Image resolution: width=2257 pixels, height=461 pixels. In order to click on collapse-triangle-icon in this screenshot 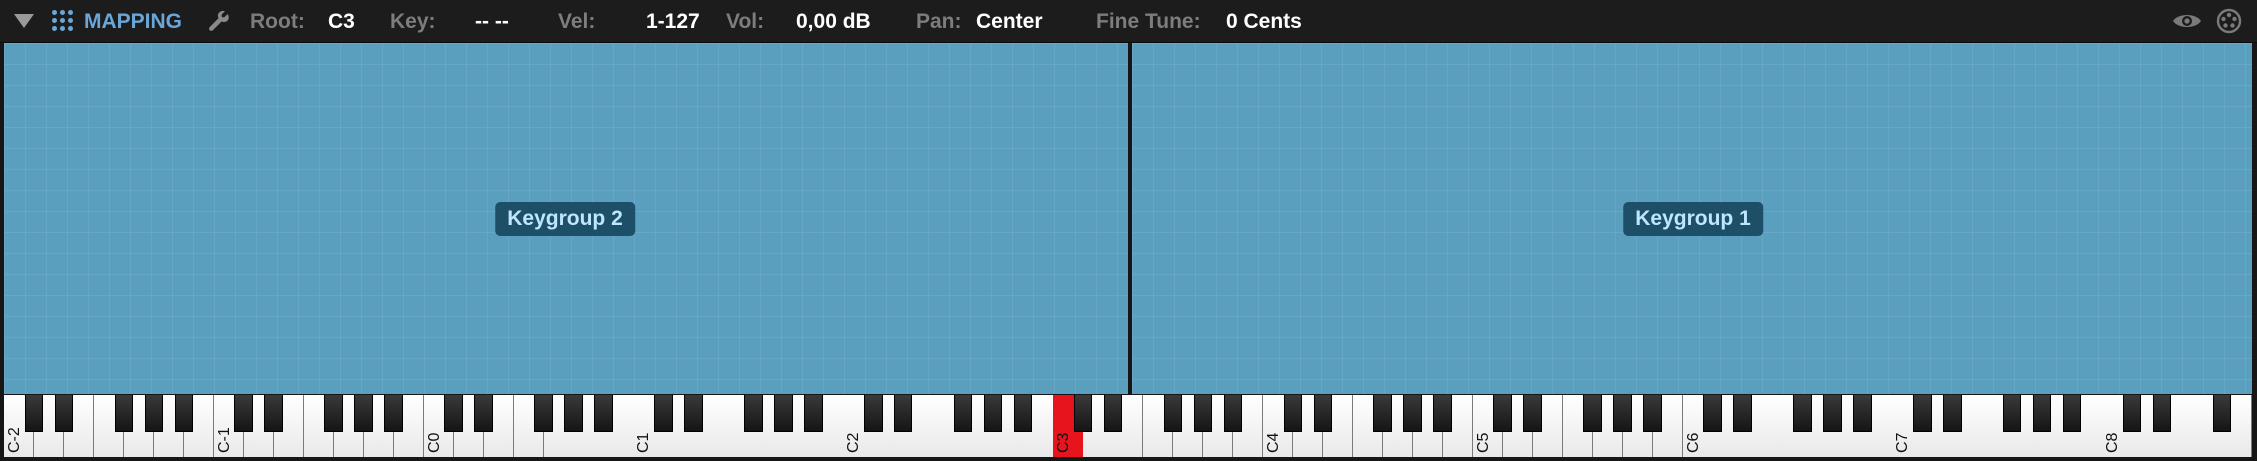, I will do `click(24, 21)`.